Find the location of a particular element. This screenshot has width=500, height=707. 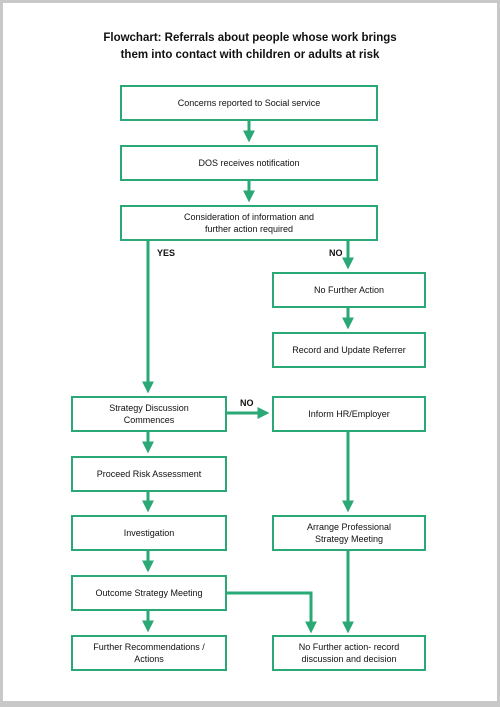

node-text: discussion and decision is located at coordinates (349, 659).